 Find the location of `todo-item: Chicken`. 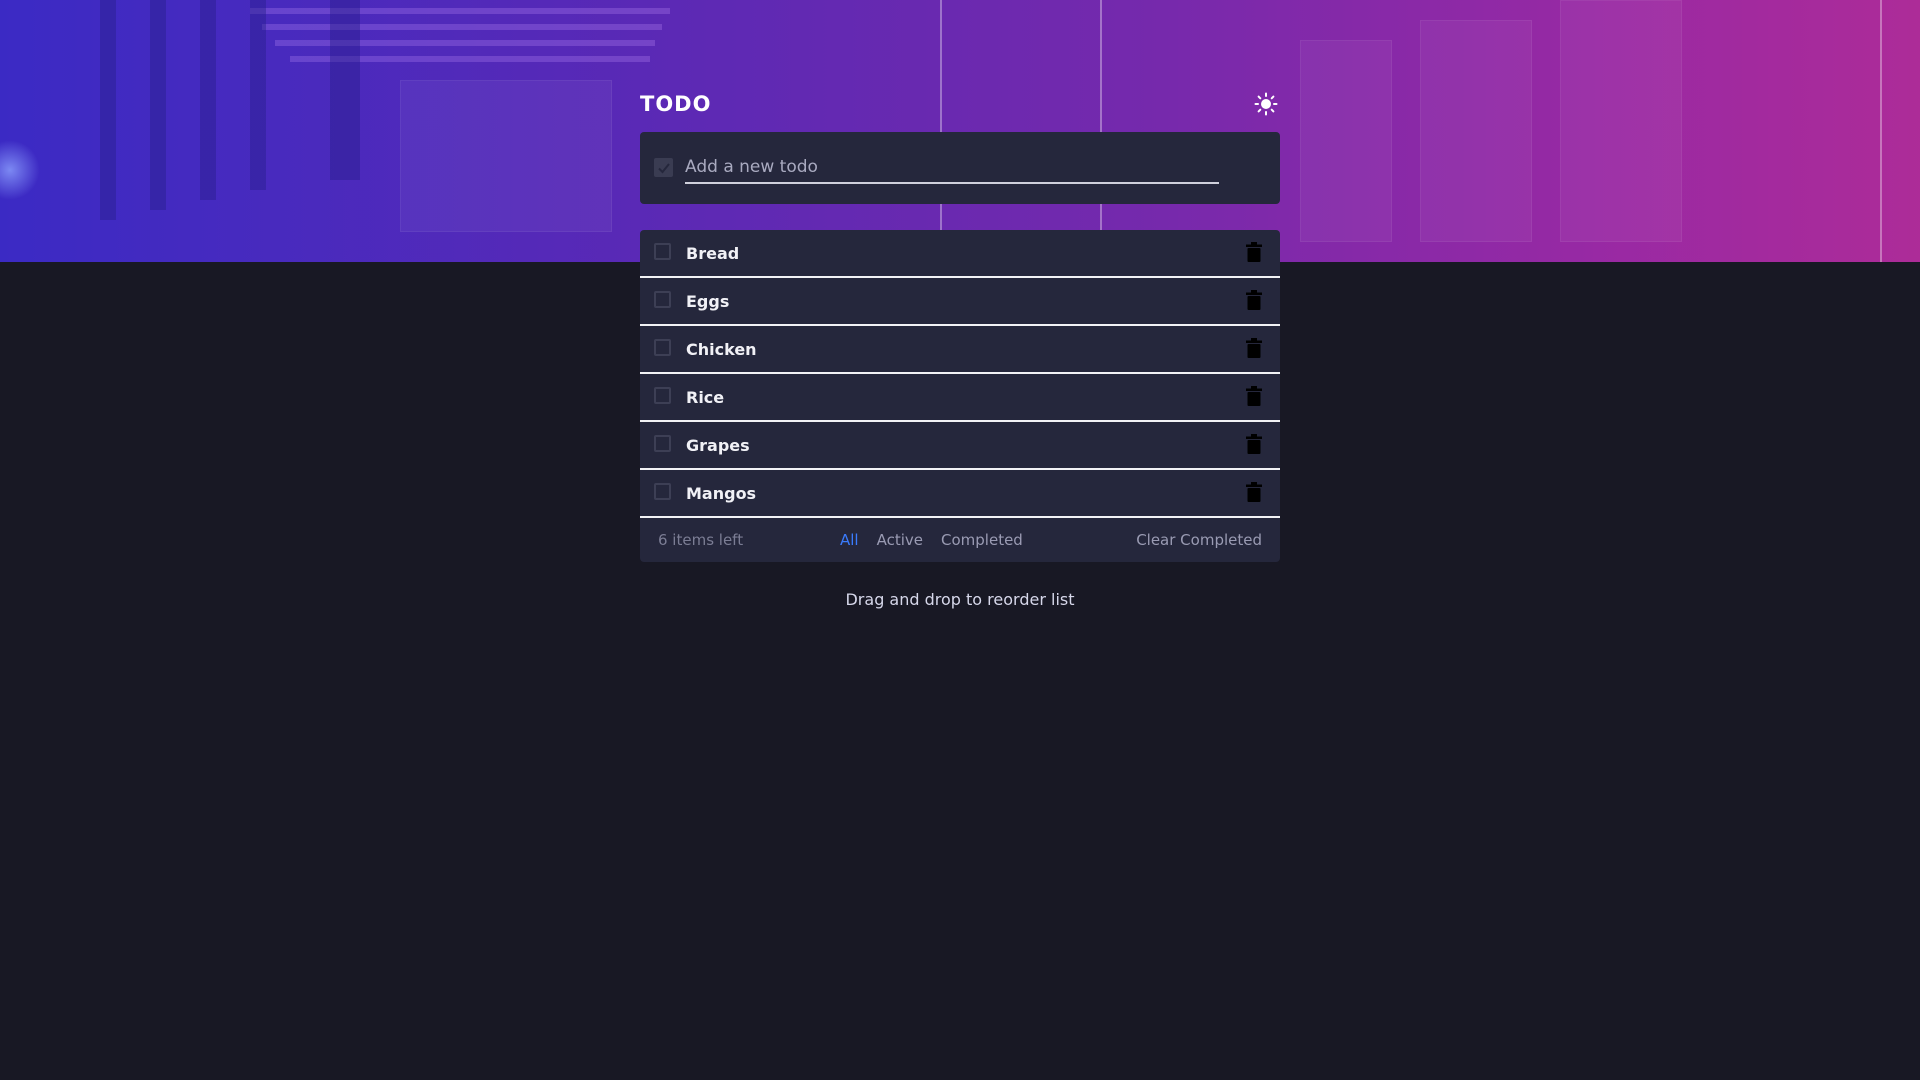

todo-item: Chicken is located at coordinates (960, 350).